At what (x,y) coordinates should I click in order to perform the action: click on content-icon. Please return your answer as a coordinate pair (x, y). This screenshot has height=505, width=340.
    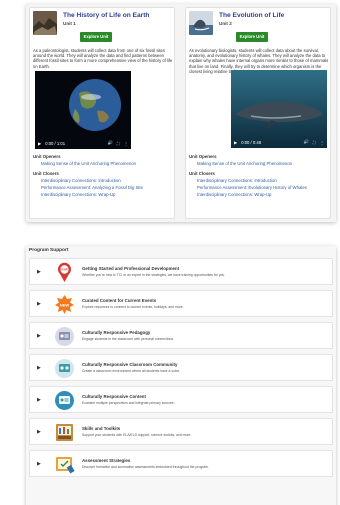
    Looking at the image, I should click on (64, 400).